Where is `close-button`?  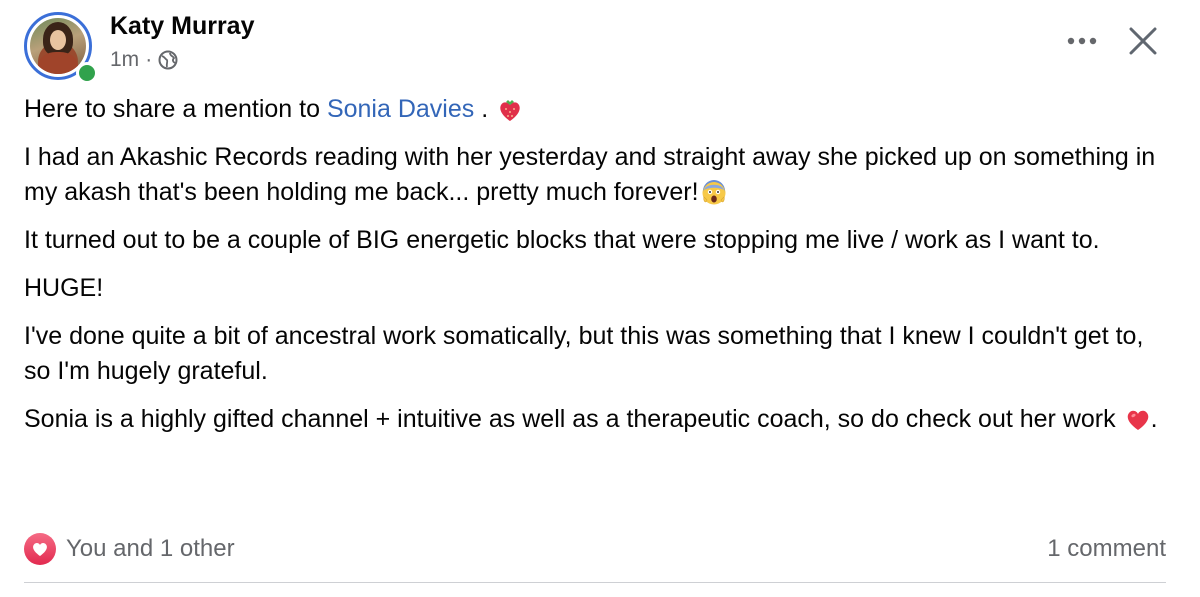
close-button is located at coordinates (1143, 41).